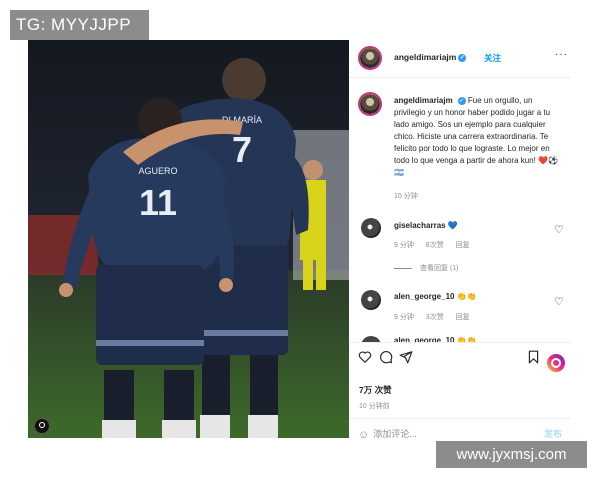 Image resolution: width=600 pixels, height=480 pixels. What do you see at coordinates (370, 104) in the screenshot?
I see `caption-avatar` at bounding box center [370, 104].